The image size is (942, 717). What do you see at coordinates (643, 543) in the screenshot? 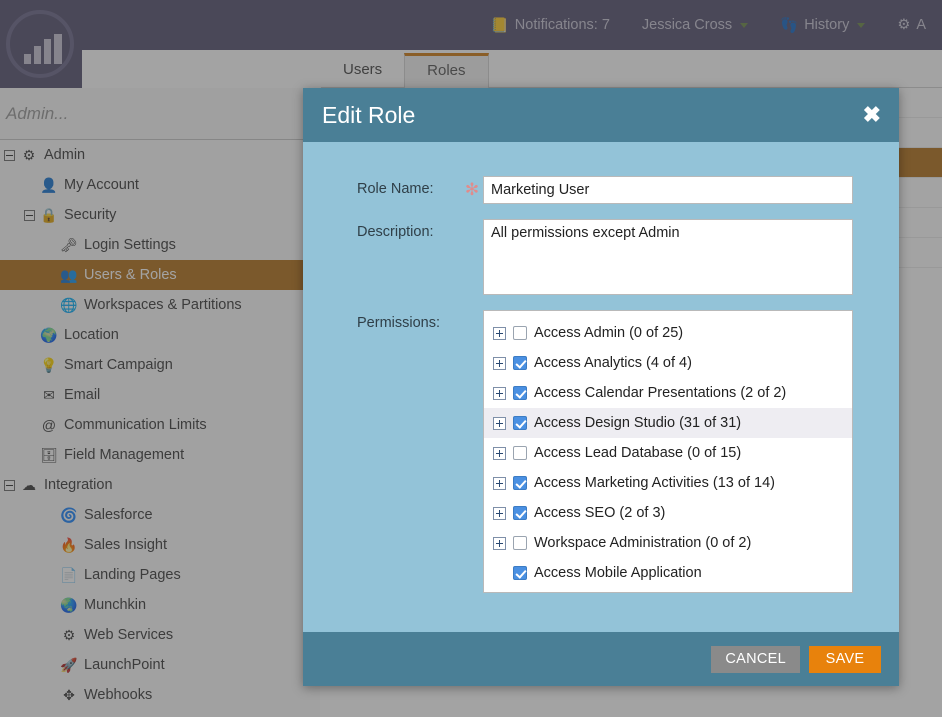
I see `permission-label: Workspace Administration (0 of 2)` at bounding box center [643, 543].